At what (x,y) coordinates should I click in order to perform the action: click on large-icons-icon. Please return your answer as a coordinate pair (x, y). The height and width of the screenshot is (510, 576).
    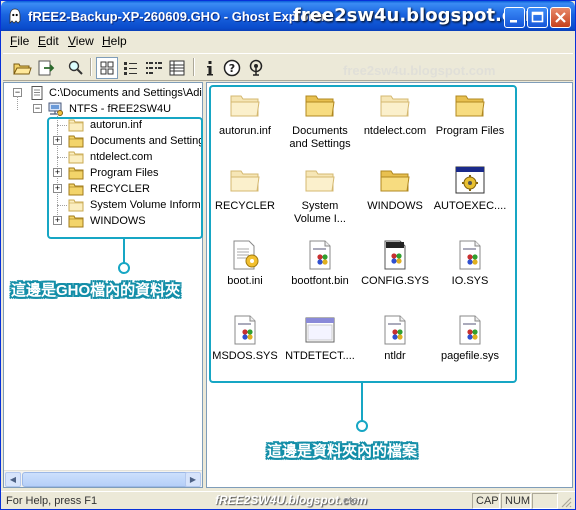
    Looking at the image, I should click on (107, 68).